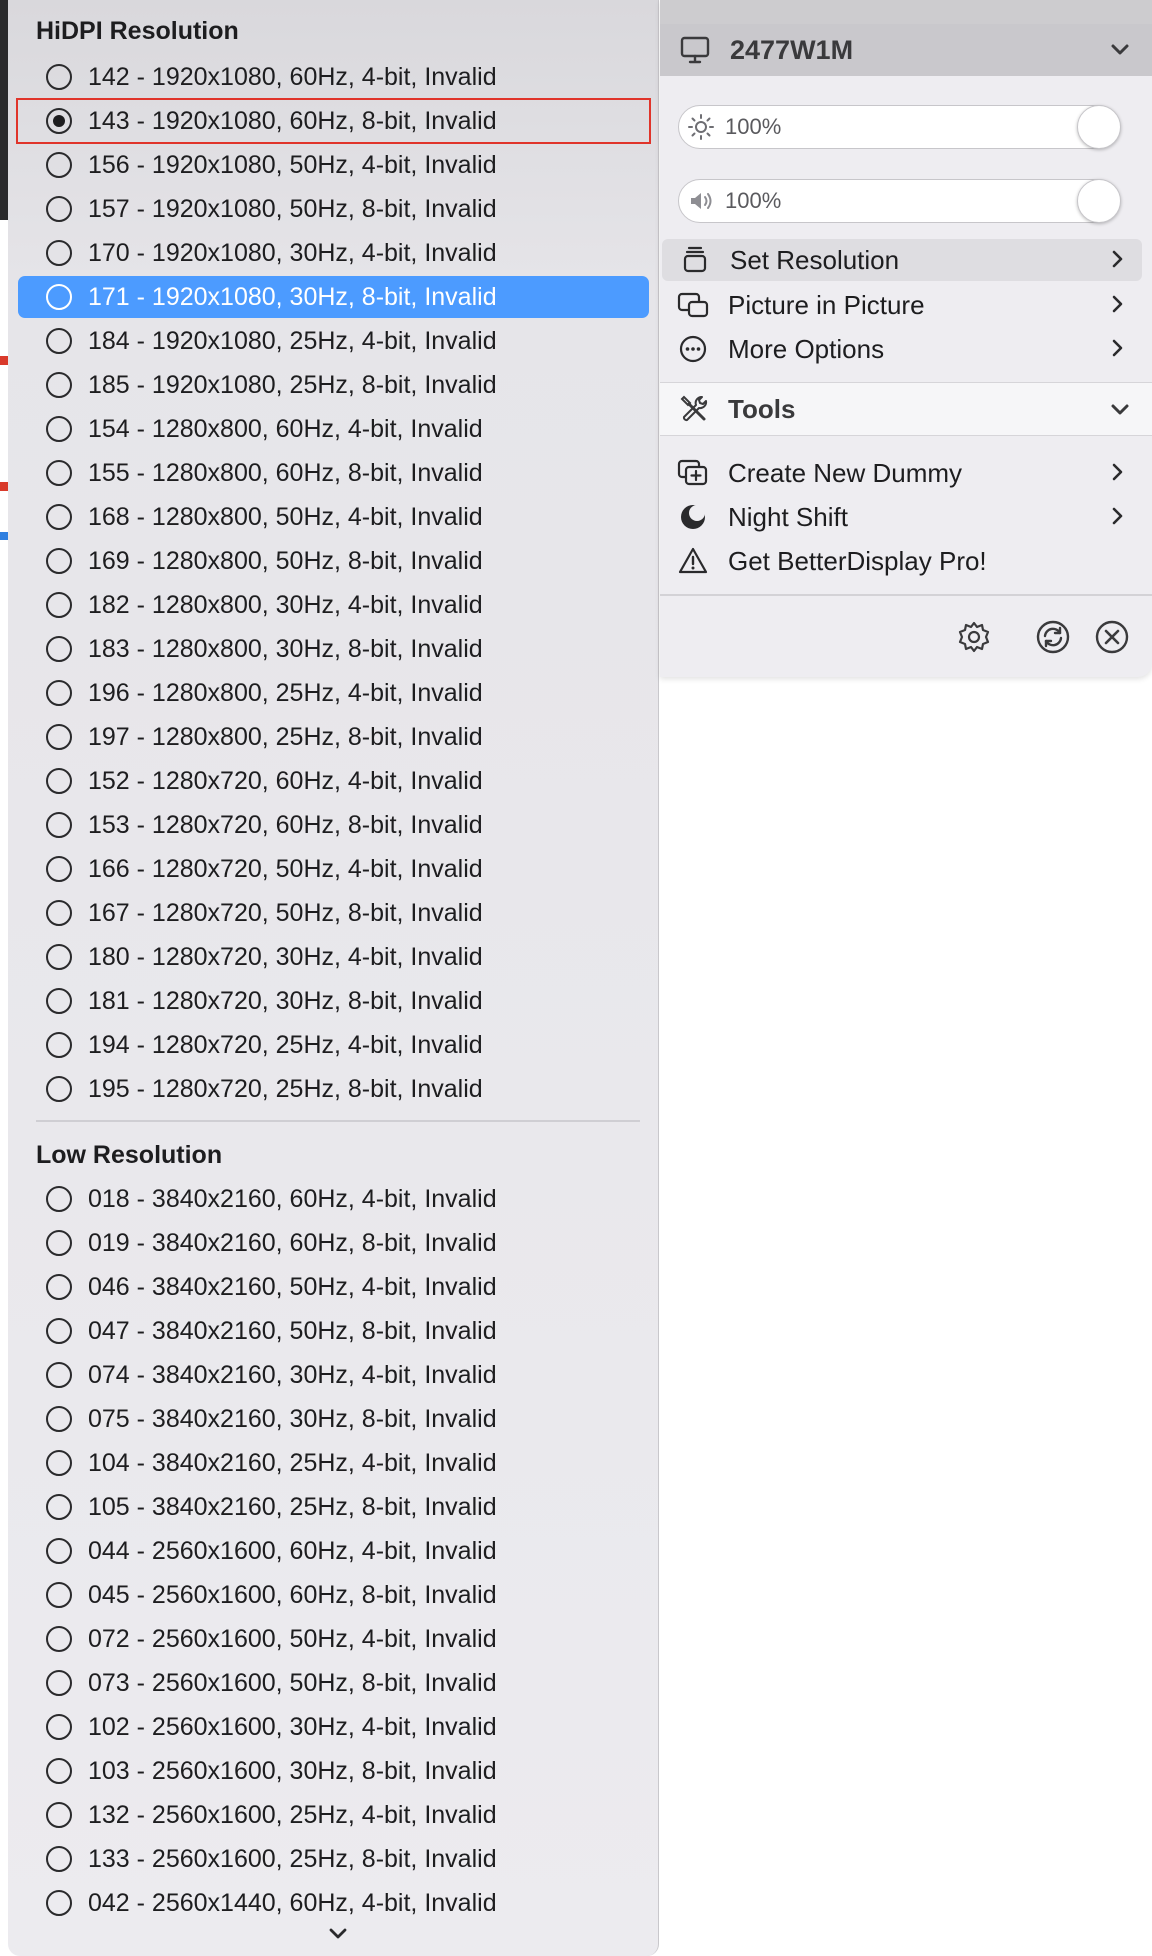 The image size is (1152, 1956). I want to click on resolution-option: 044 - 2560x1600, 60Hz, 4-bit, Invalid, so click(333, 1551).